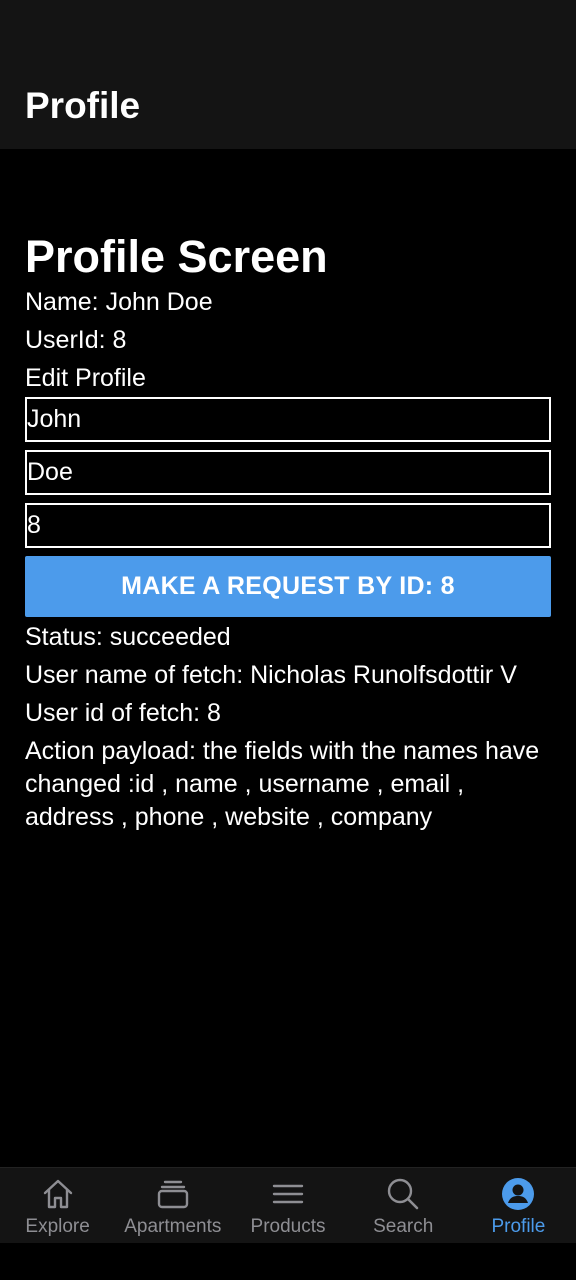 The height and width of the screenshot is (1280, 576). I want to click on fetch-user-id-text: User id of fetch: 8, so click(123, 713).